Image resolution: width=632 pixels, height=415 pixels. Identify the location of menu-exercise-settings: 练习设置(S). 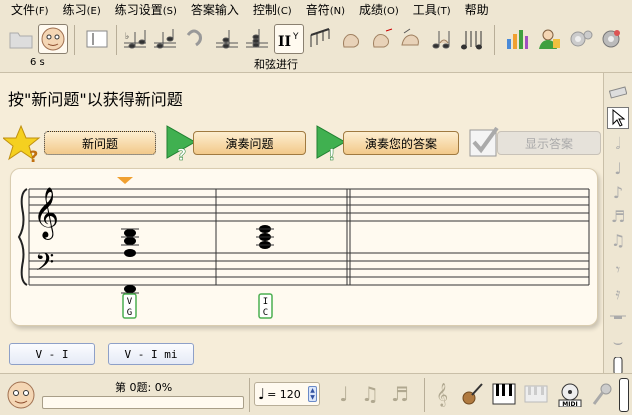
(146, 11).